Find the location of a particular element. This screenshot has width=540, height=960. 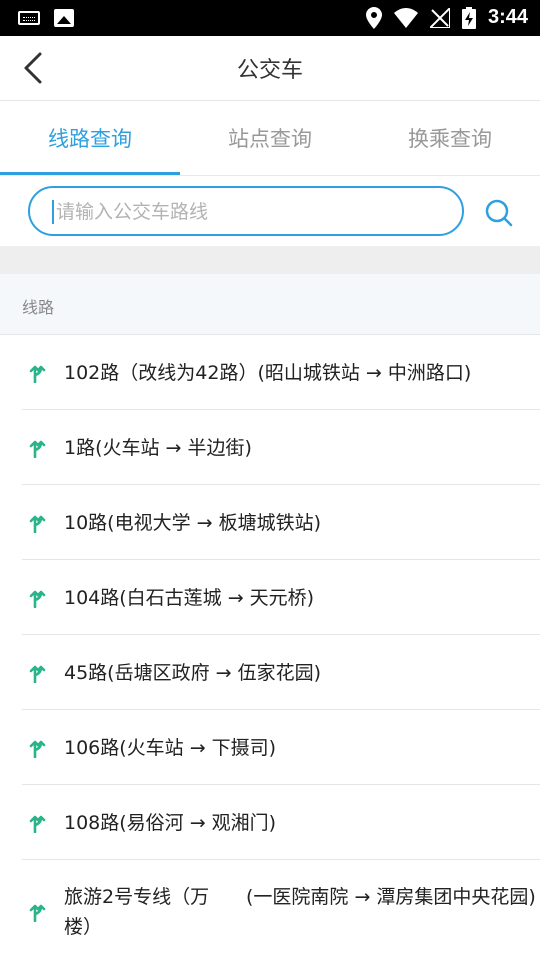

route-text: 106路(火车站 → 下摄司) is located at coordinates (170, 748).